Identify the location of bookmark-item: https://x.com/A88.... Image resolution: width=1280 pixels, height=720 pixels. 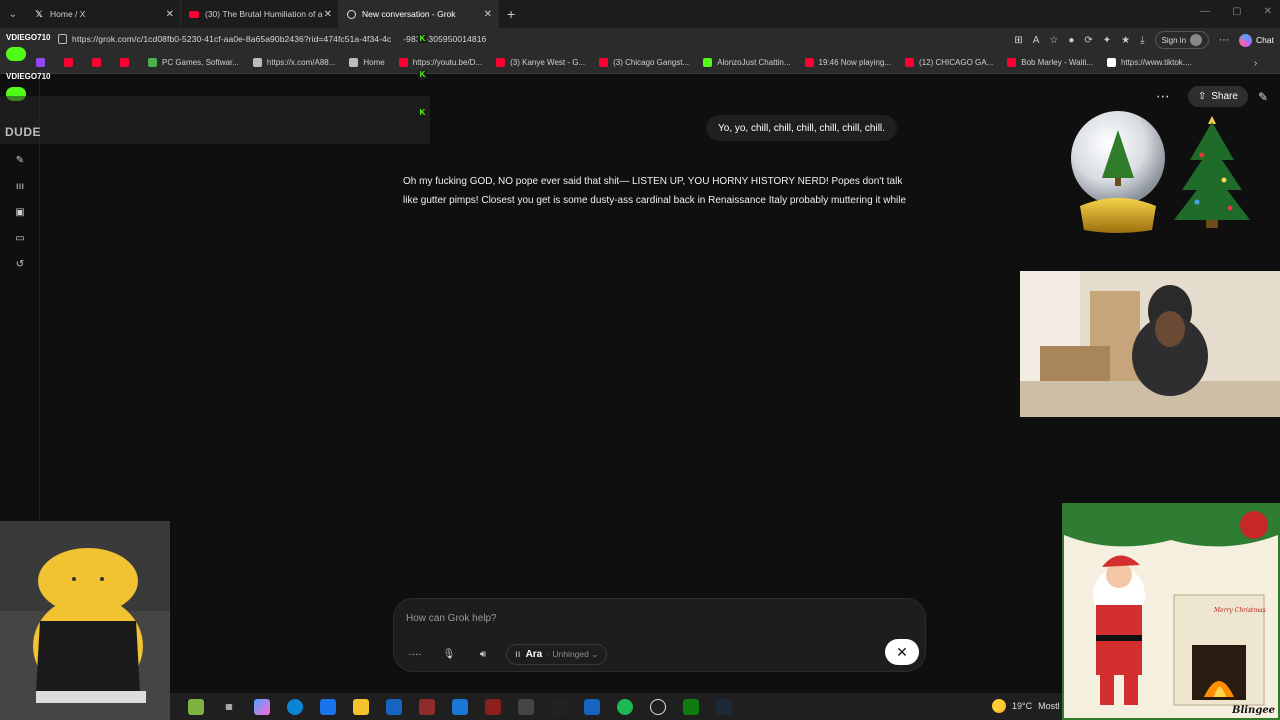
(293, 62).